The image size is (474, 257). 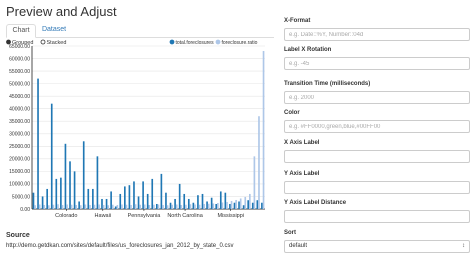 What do you see at coordinates (185, 216) in the screenshot?
I see `x-tick-label: North Carolina` at bounding box center [185, 216].